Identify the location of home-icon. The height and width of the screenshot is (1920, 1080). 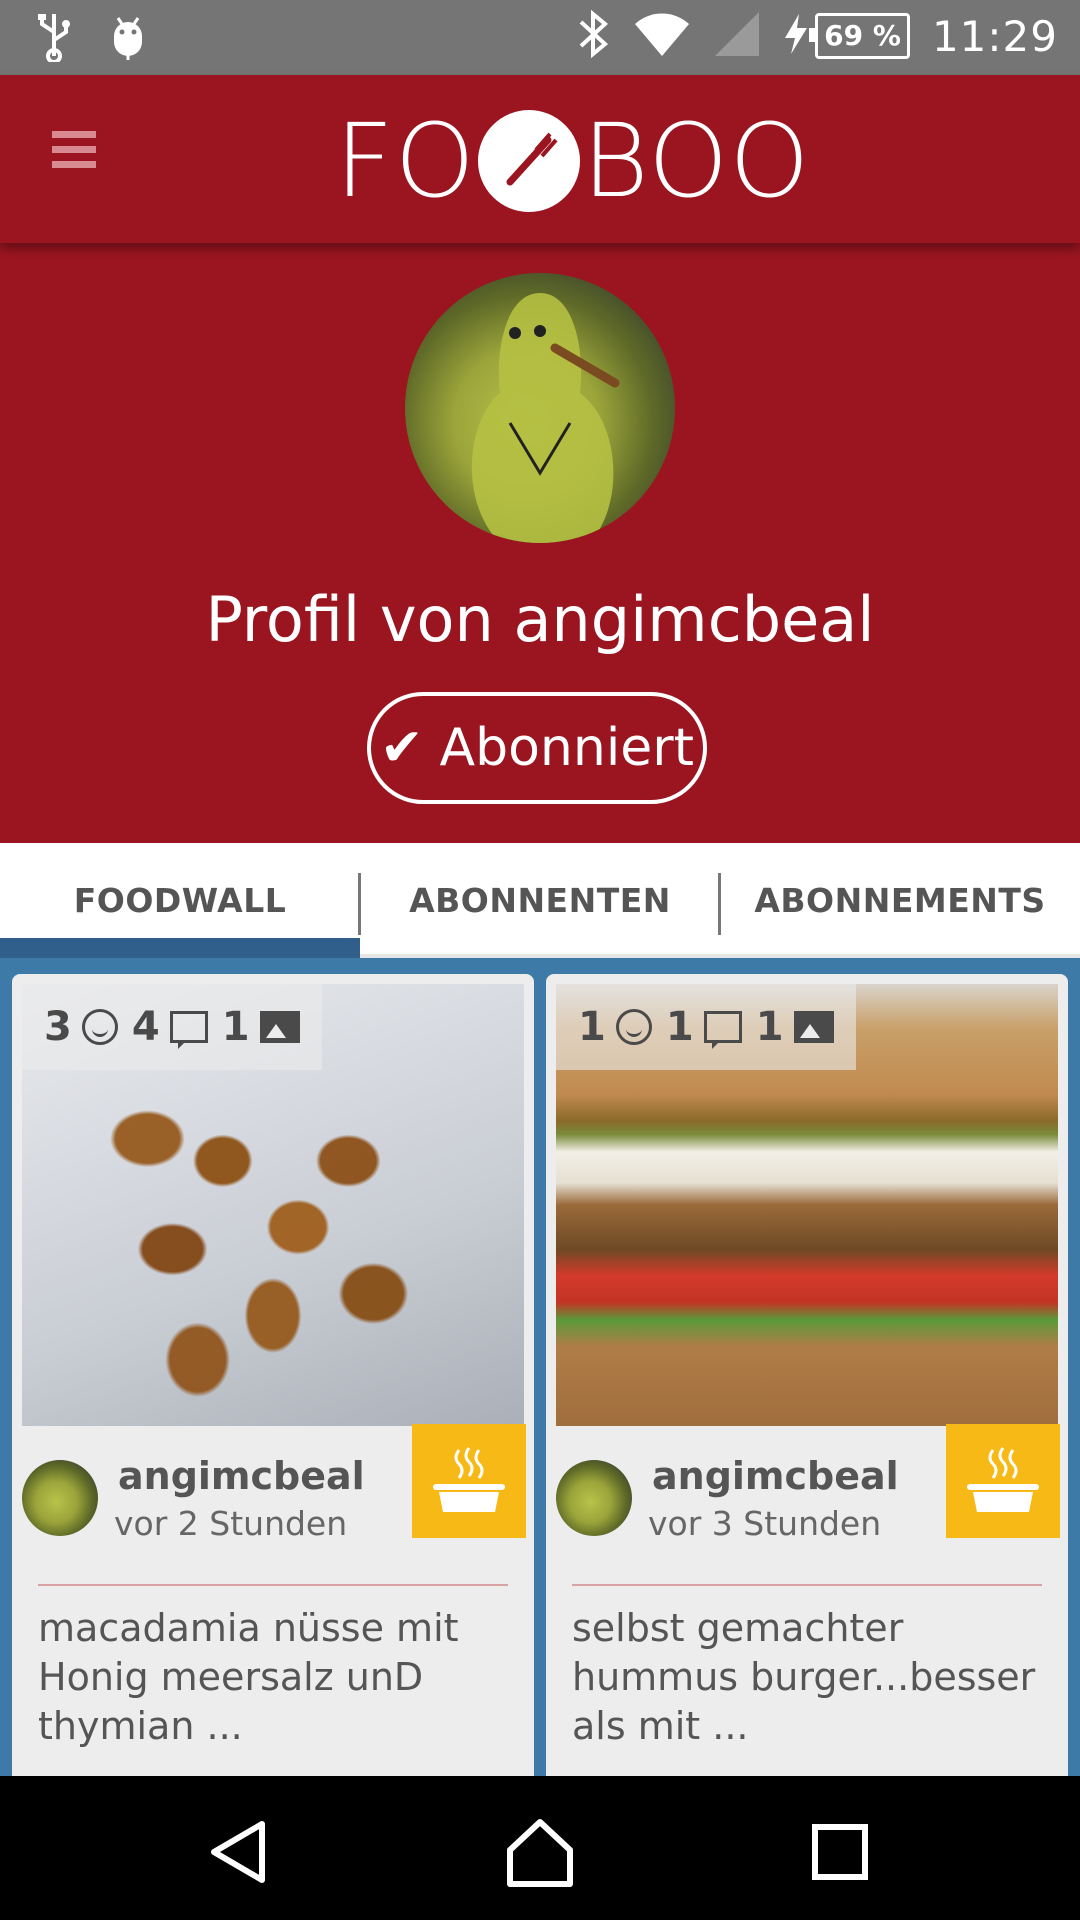
(540, 1852).